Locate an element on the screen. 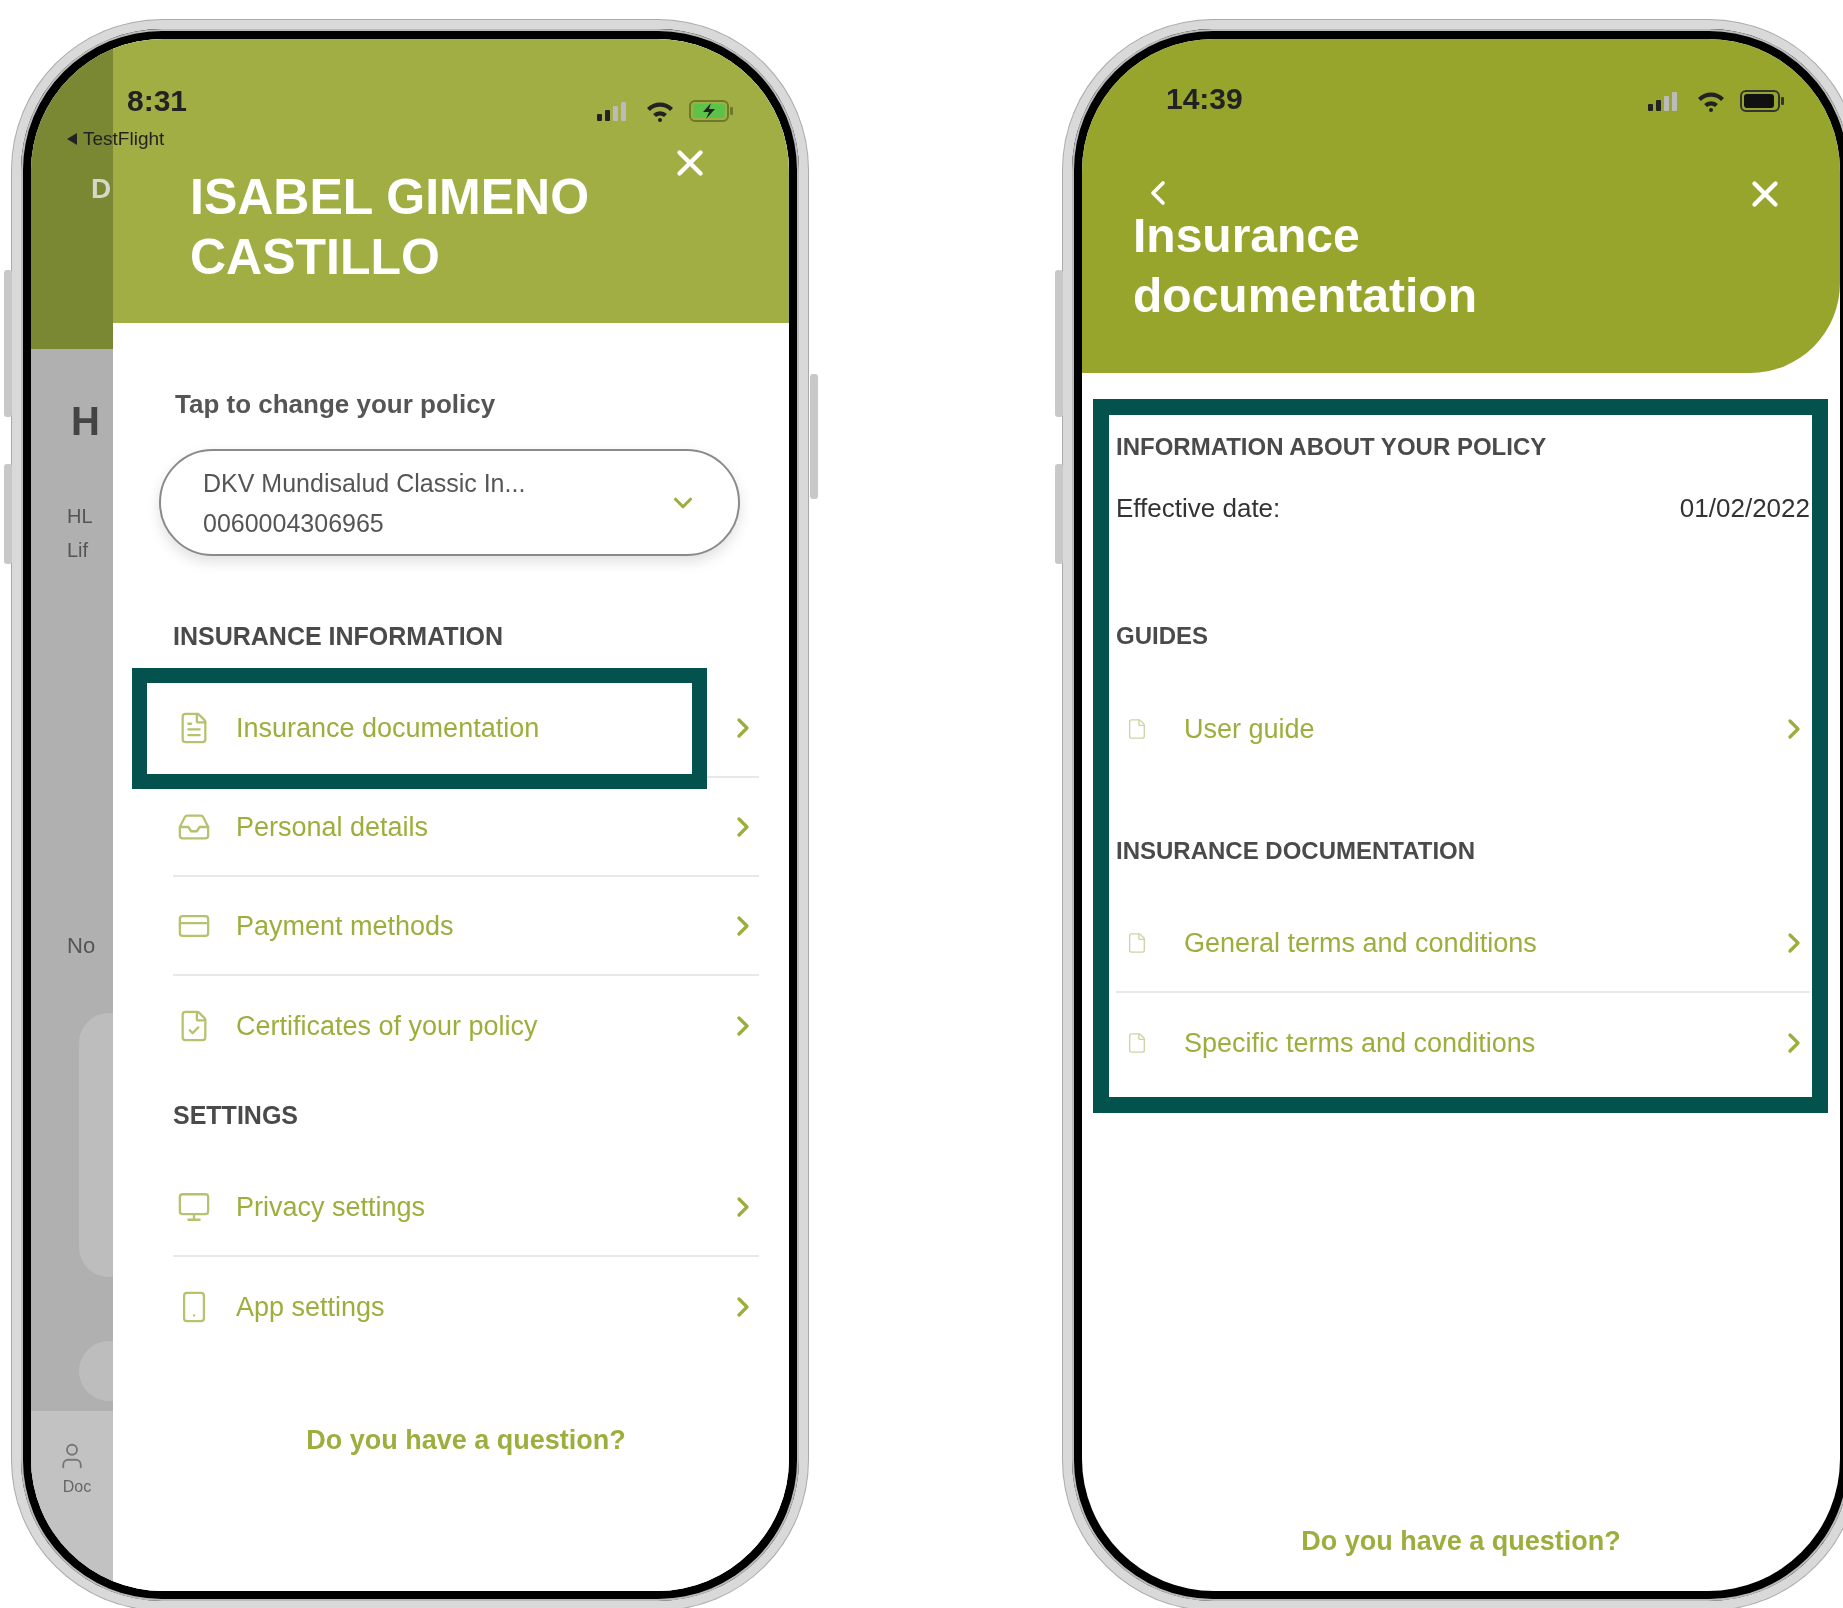  document-link: General terms and conditions is located at coordinates (1463, 943).